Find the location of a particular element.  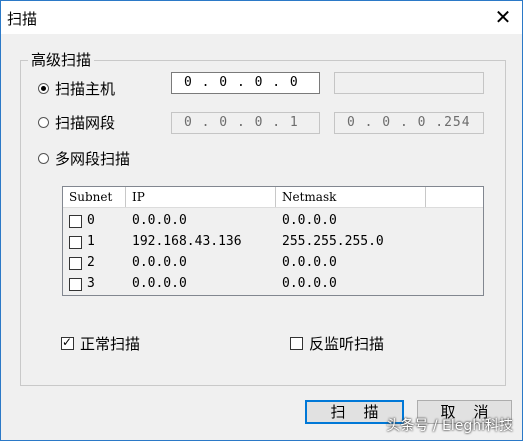

normal-scan-label: 正常扫描 is located at coordinates (110, 344).